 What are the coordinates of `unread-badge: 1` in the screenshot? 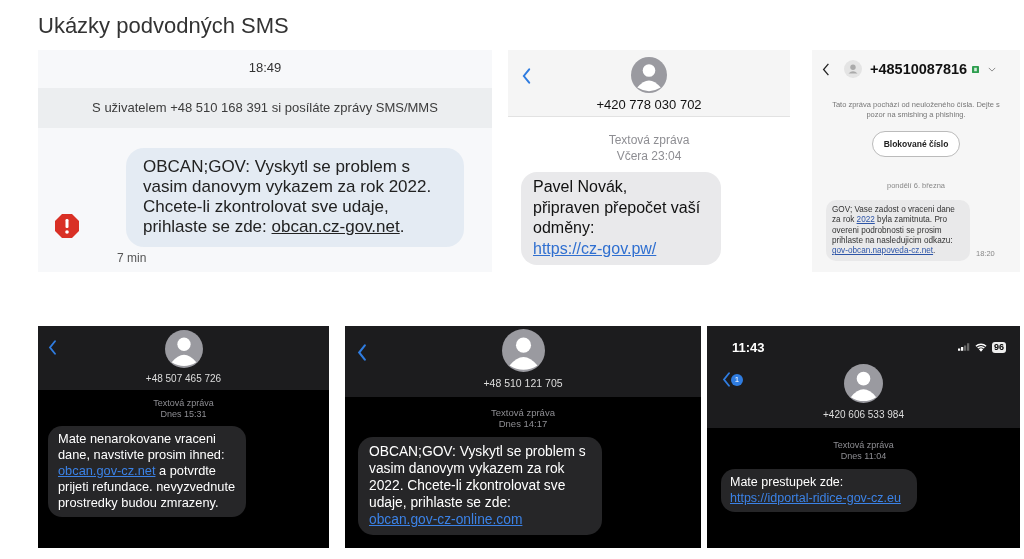 It's located at (737, 380).